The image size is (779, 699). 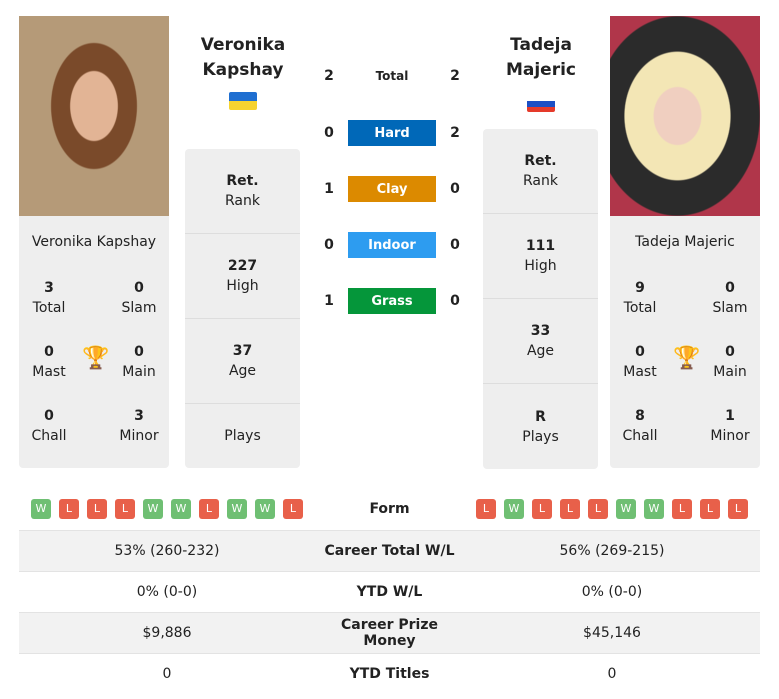 What do you see at coordinates (389, 673) in the screenshot?
I see `ytd-titles-row: 0 YTD Titles 0` at bounding box center [389, 673].